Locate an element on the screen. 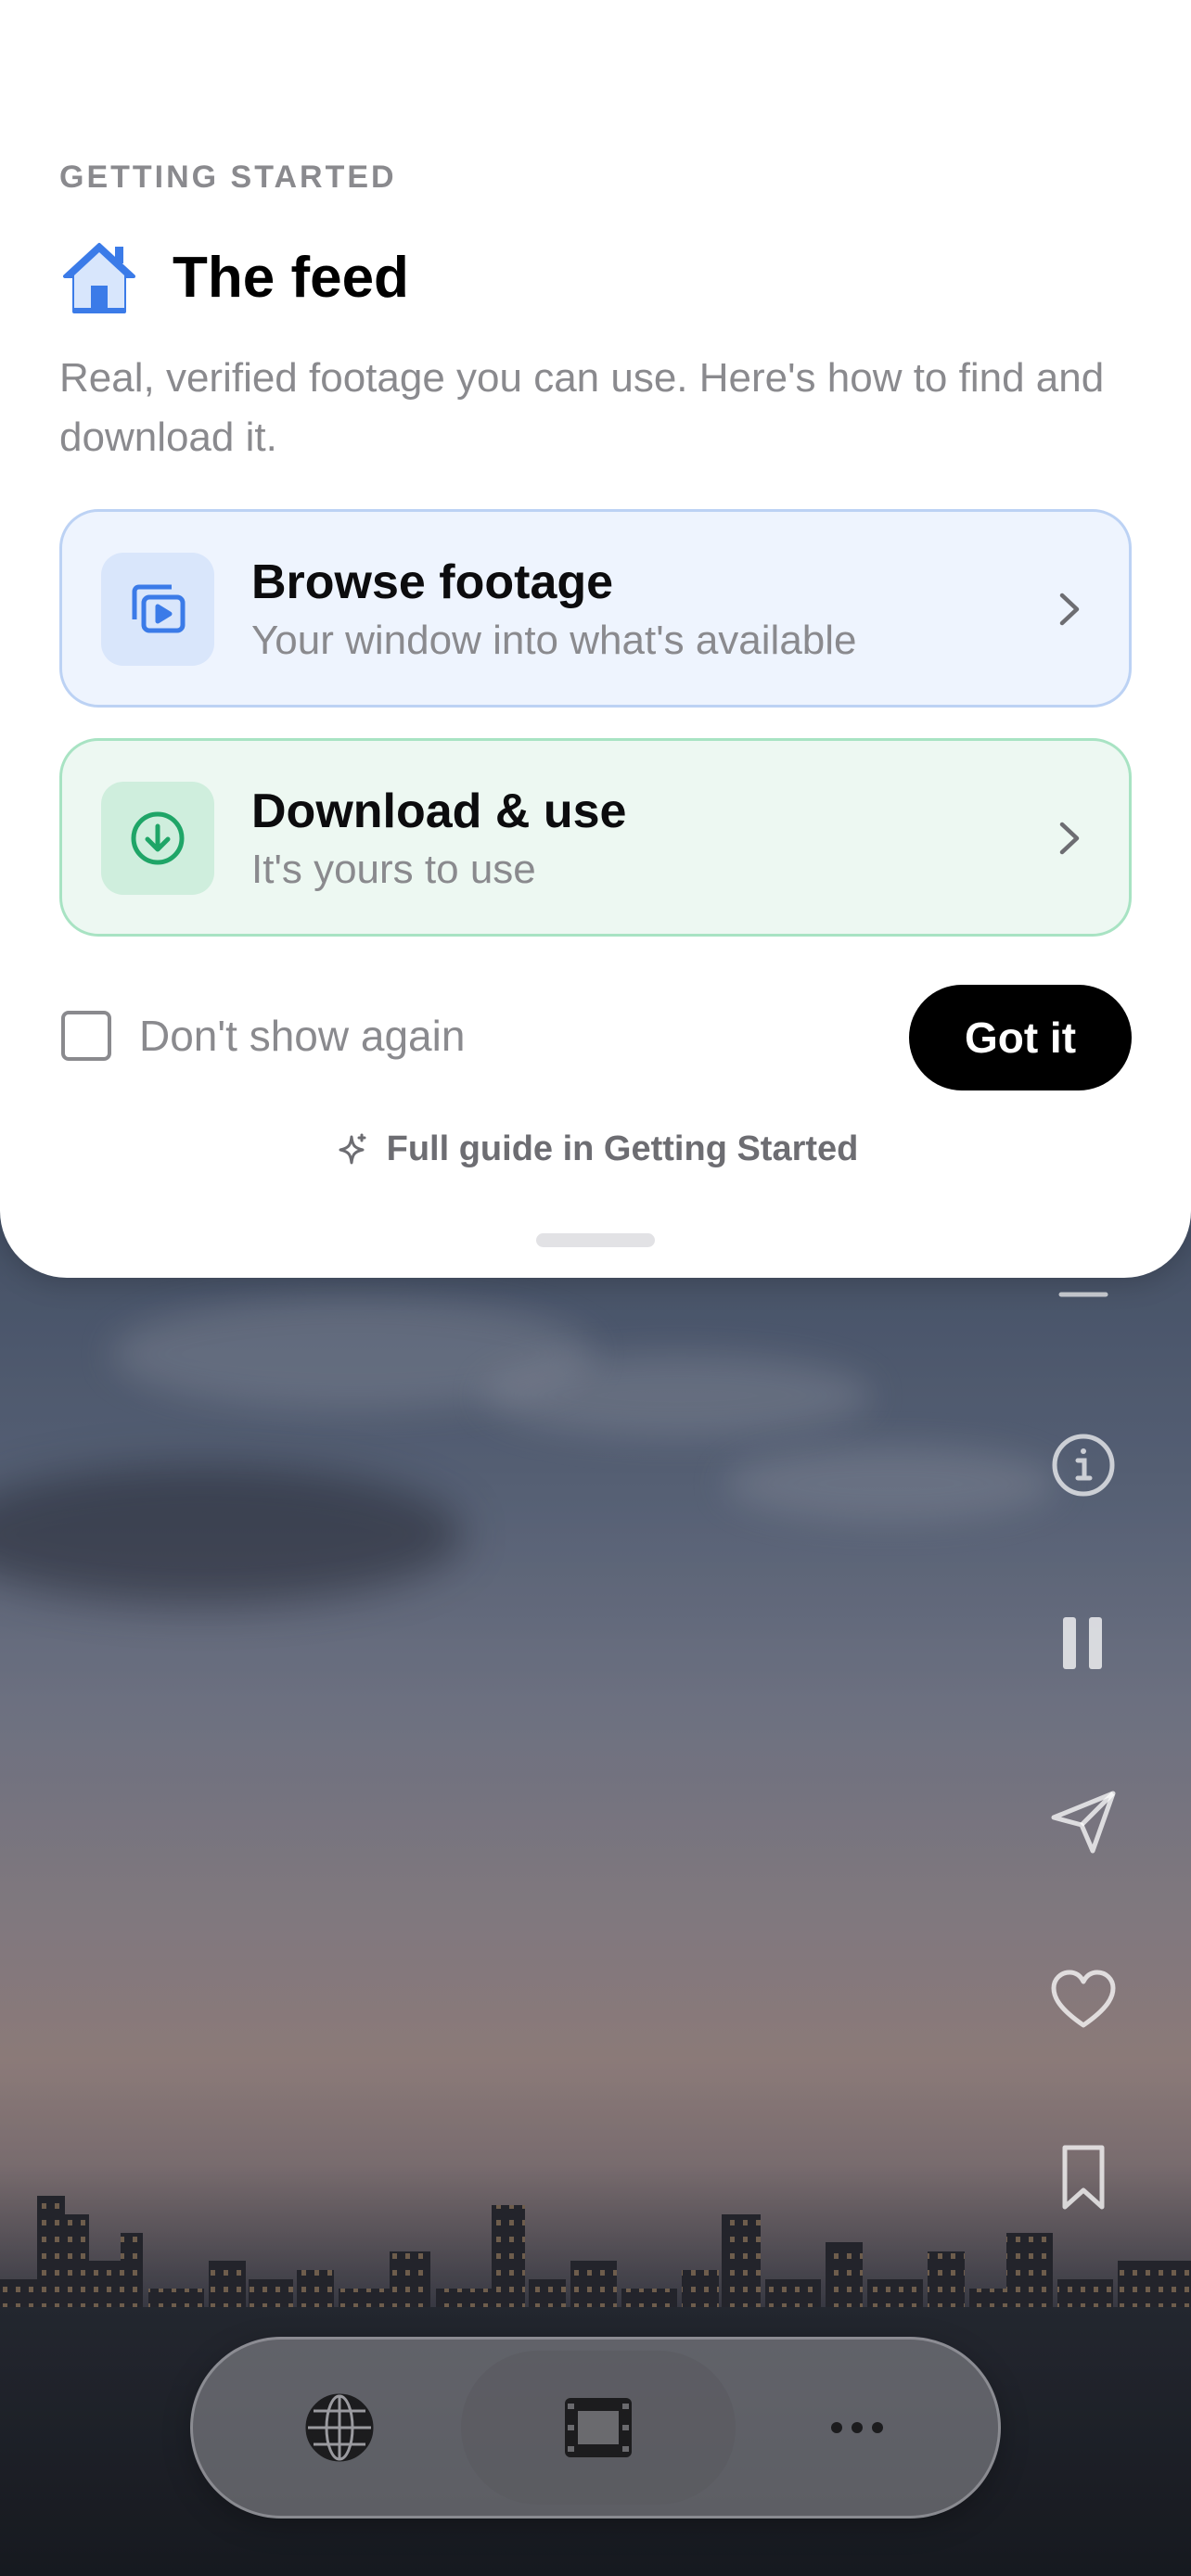 This screenshot has width=1191, height=2576. page-title: The feed is located at coordinates (291, 277).